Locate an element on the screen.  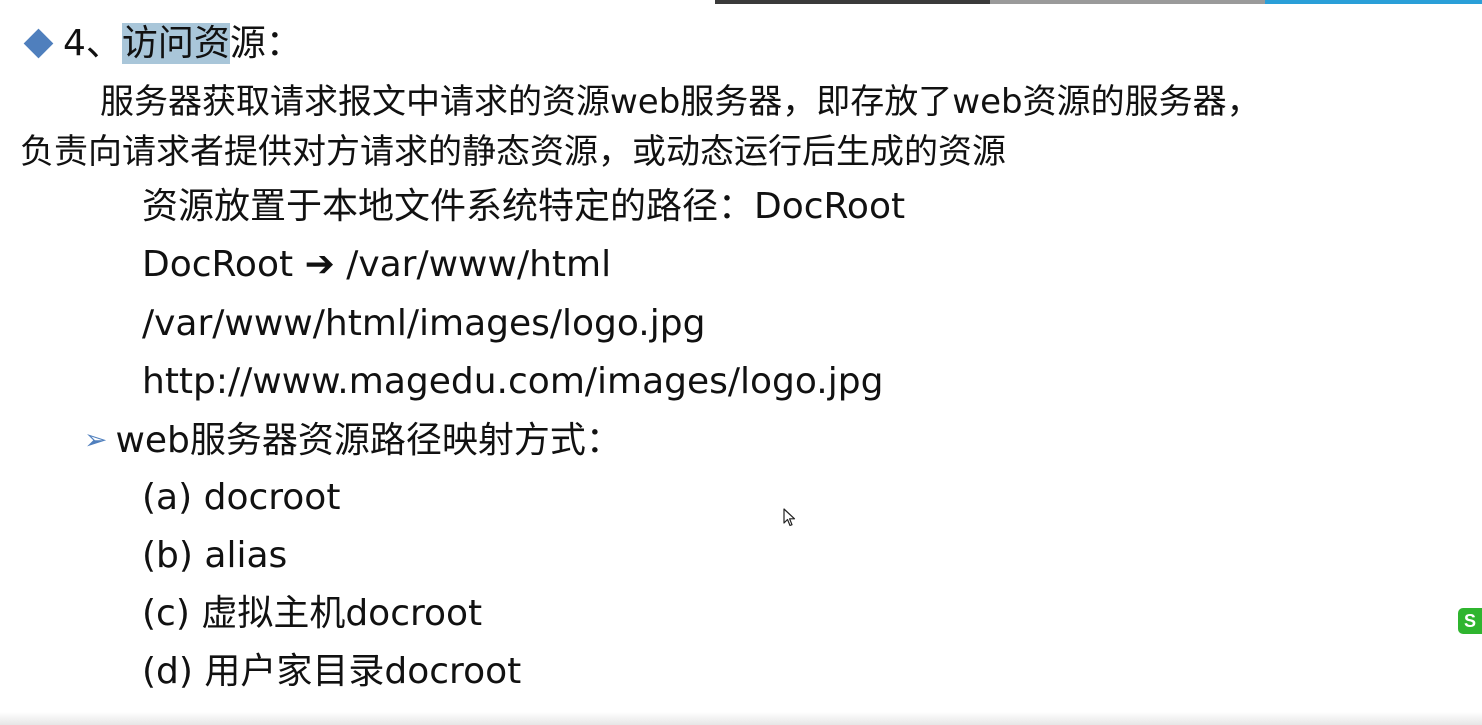
option-item: (d) 用户家目录docroot is located at coordinates (332, 671).